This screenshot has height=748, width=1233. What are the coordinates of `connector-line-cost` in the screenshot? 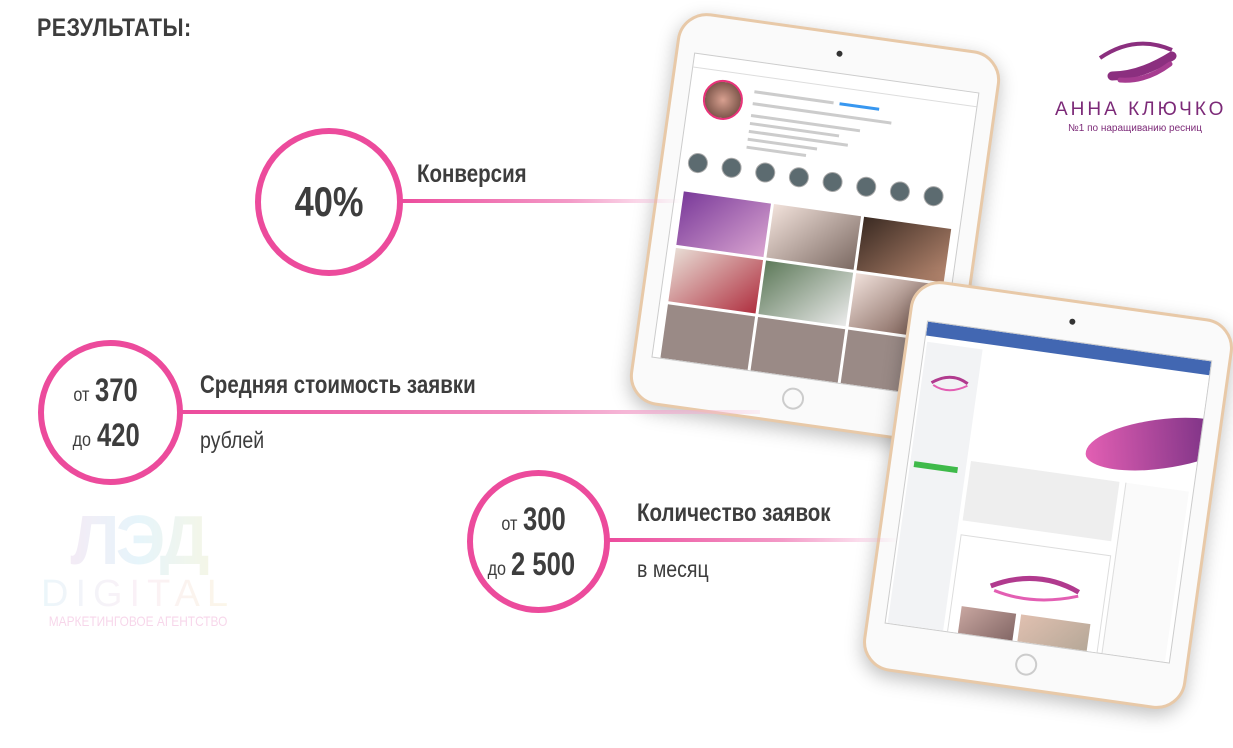 It's located at (470, 412).